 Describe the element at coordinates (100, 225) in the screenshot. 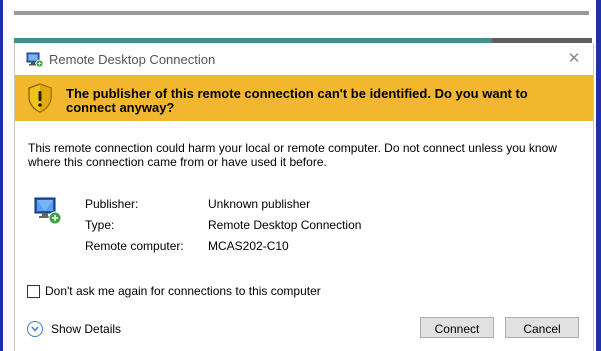

I see `detail-label: Type:` at that location.